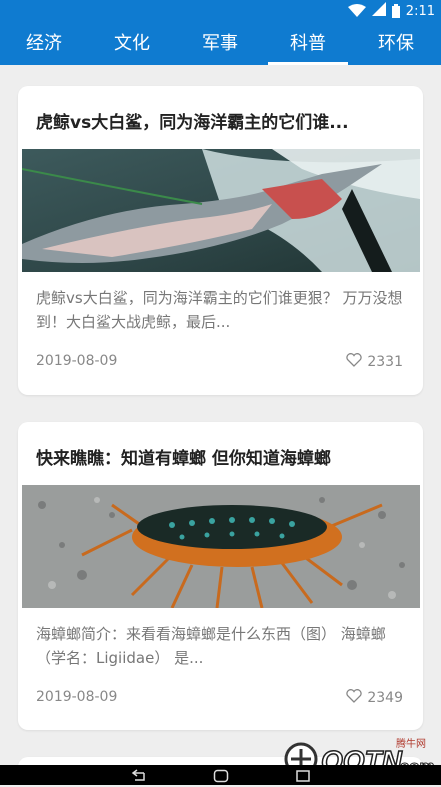 The height and width of the screenshot is (787, 441). What do you see at coordinates (385, 698) in the screenshot?
I see `like-count: 2349` at bounding box center [385, 698].